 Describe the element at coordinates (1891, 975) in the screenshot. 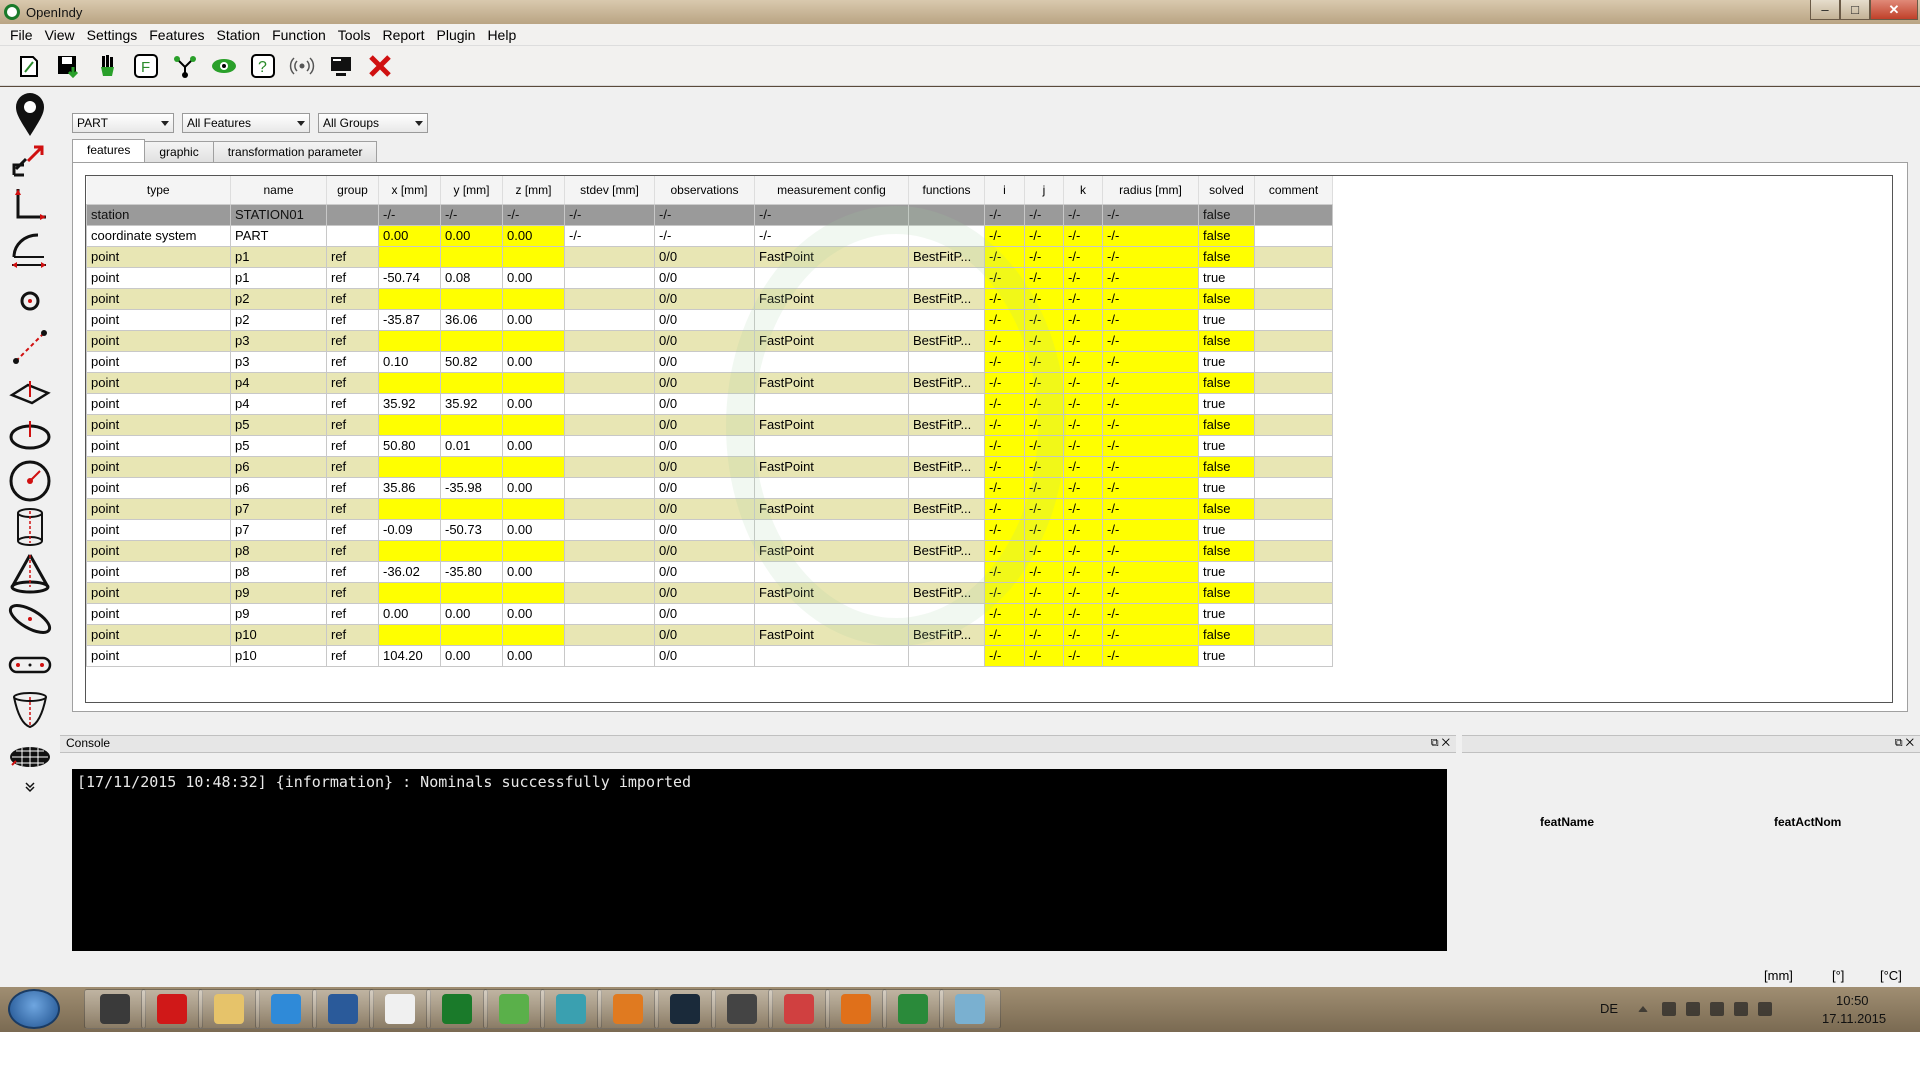

I see `temperature-unit-label: [°C]` at that location.